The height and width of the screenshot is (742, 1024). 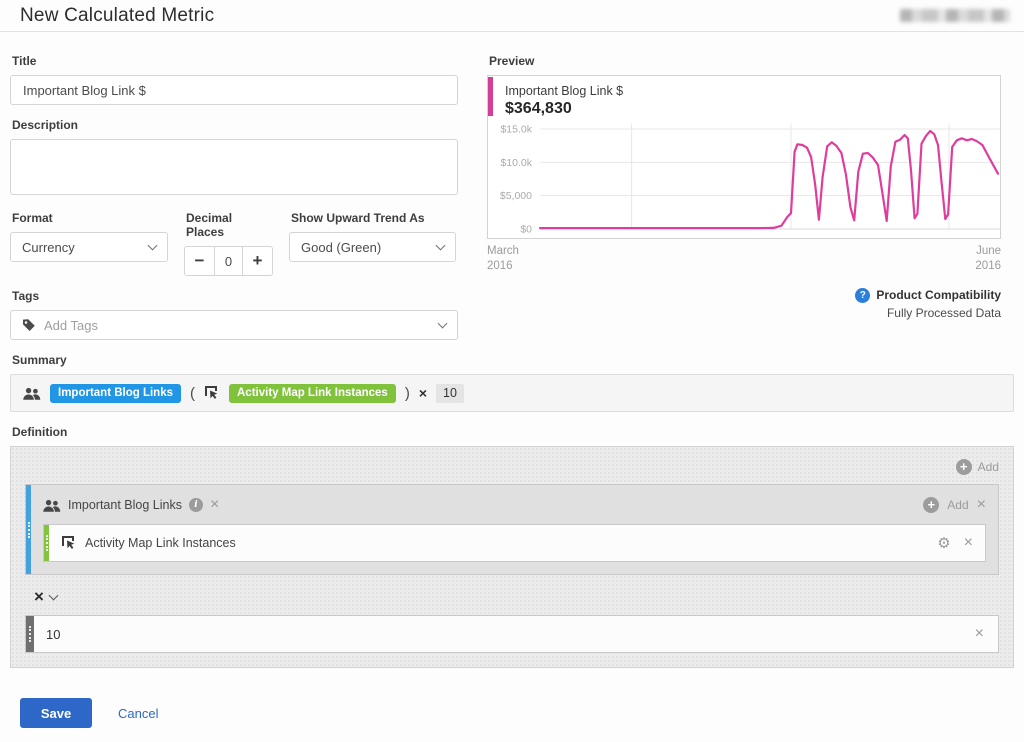 What do you see at coordinates (988, 467) in the screenshot?
I see `definition-add-label: Add` at bounding box center [988, 467].